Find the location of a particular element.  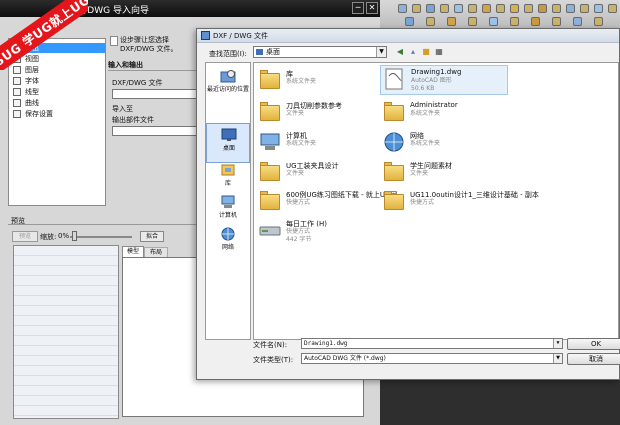

output-file-input is located at coordinates (156, 131).